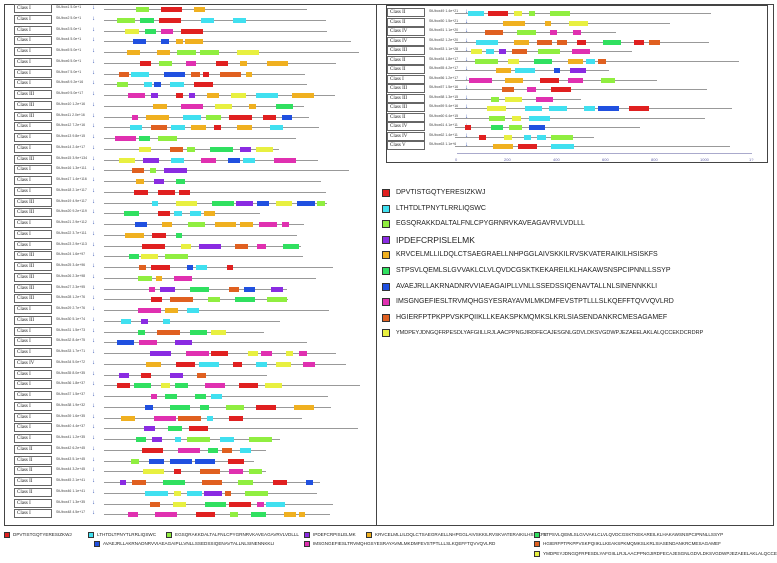 This screenshot has width=777, height=563. Describe the element at coordinates (194, 503) in the screenshot. I see `left-row: Class I StUbox47 1.3e+35 ↓` at that location.